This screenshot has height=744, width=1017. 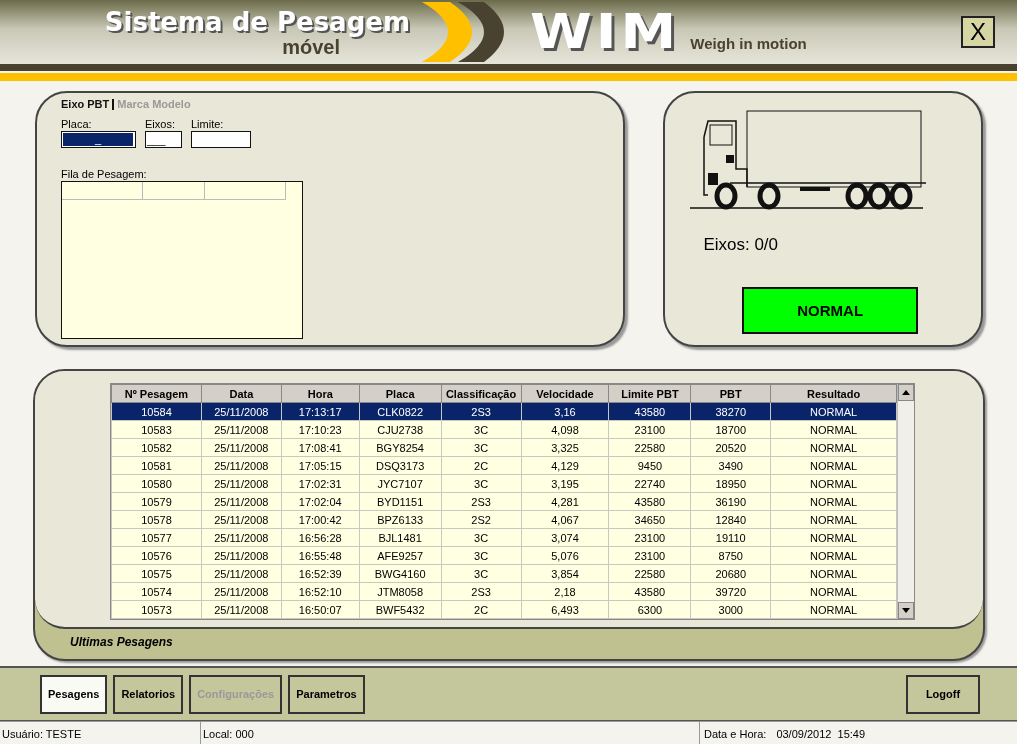 What do you see at coordinates (504, 447) in the screenshot?
I see `table-row: 10582 25/11/2008 17:08:41 BGY8254 3C 3,325 22580 20520 NORMAL` at bounding box center [504, 447].